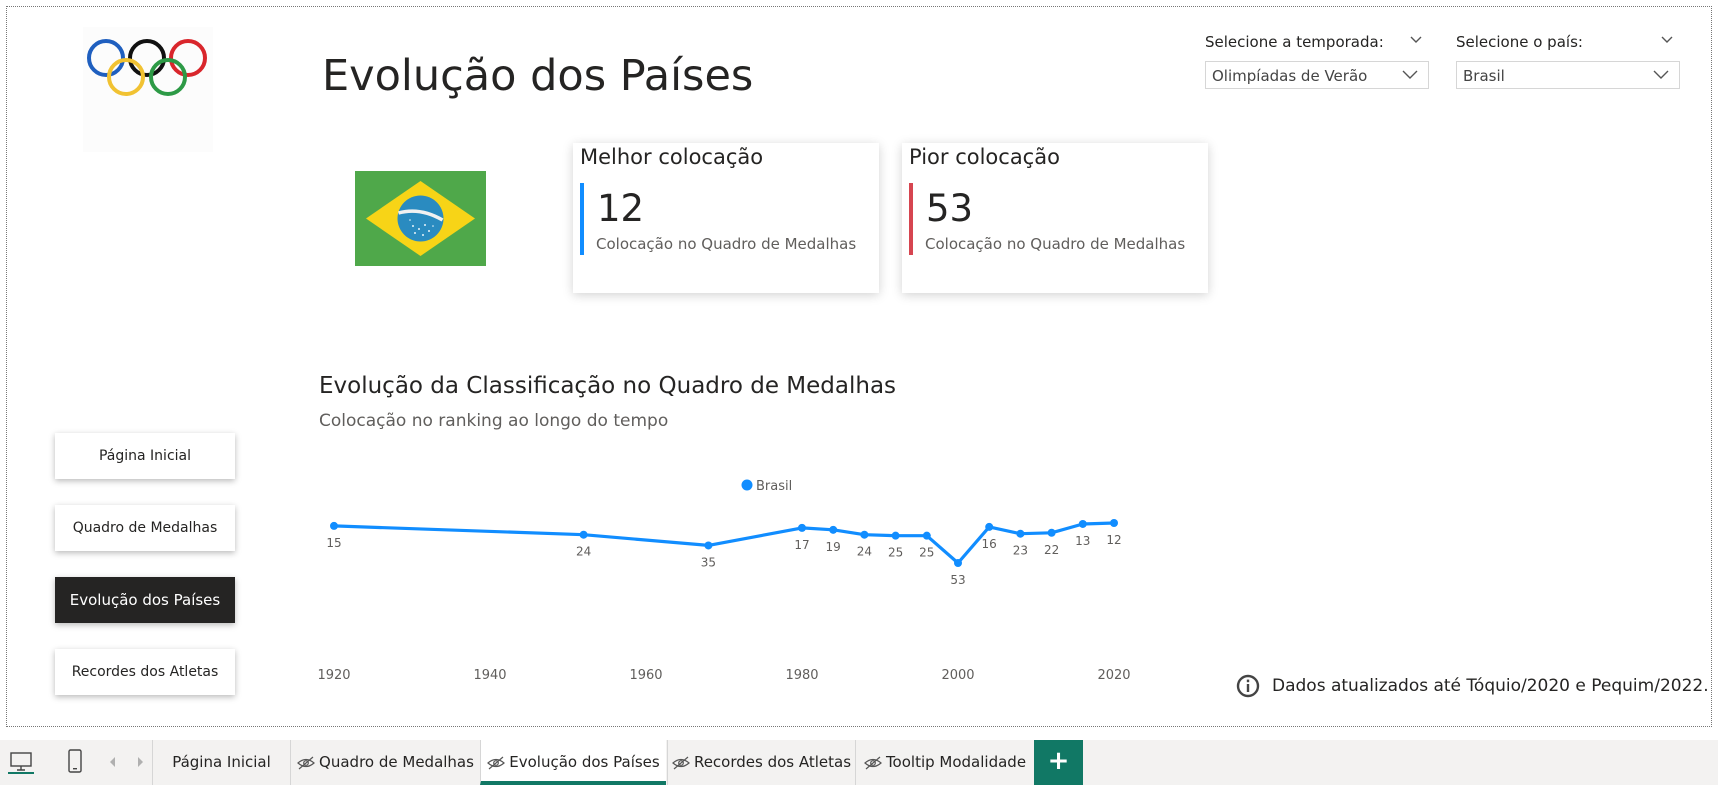 The image size is (1718, 785). Describe the element at coordinates (708, 562) in the screenshot. I see `data-label: 35` at that location.